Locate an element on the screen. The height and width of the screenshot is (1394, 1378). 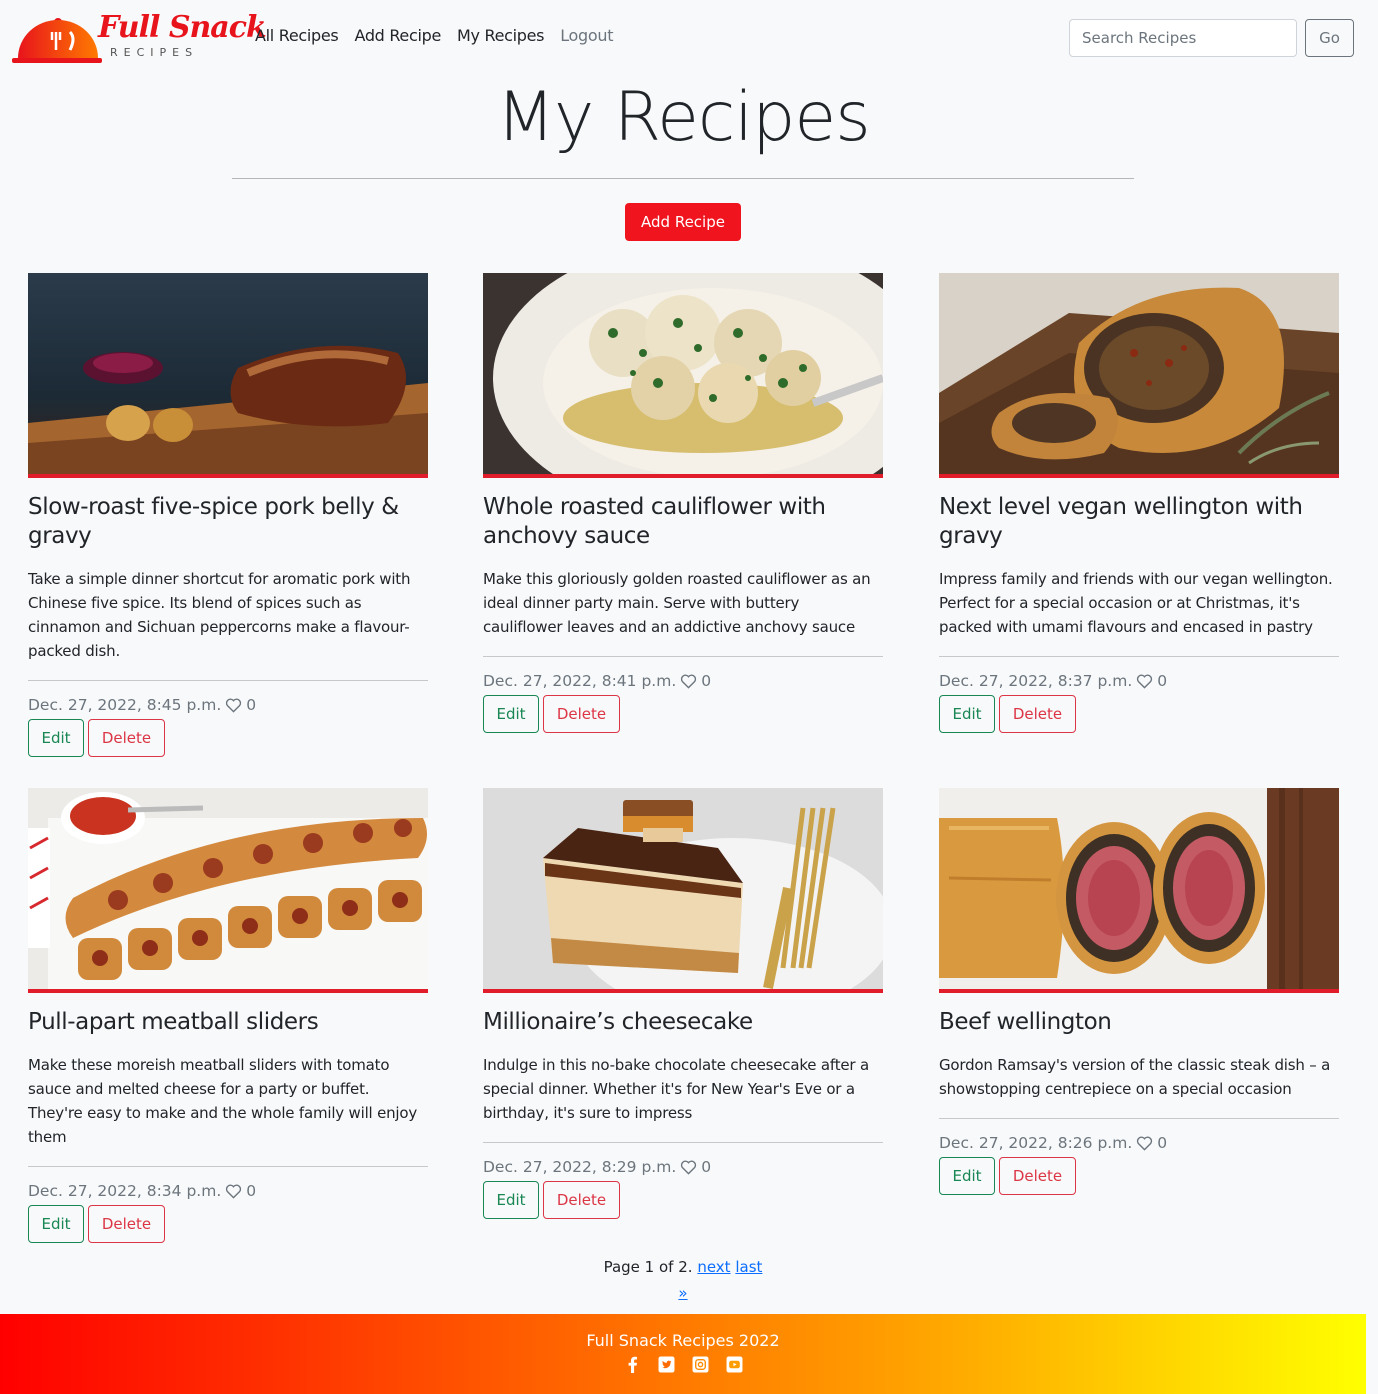
instagram-icon is located at coordinates (700, 1364).